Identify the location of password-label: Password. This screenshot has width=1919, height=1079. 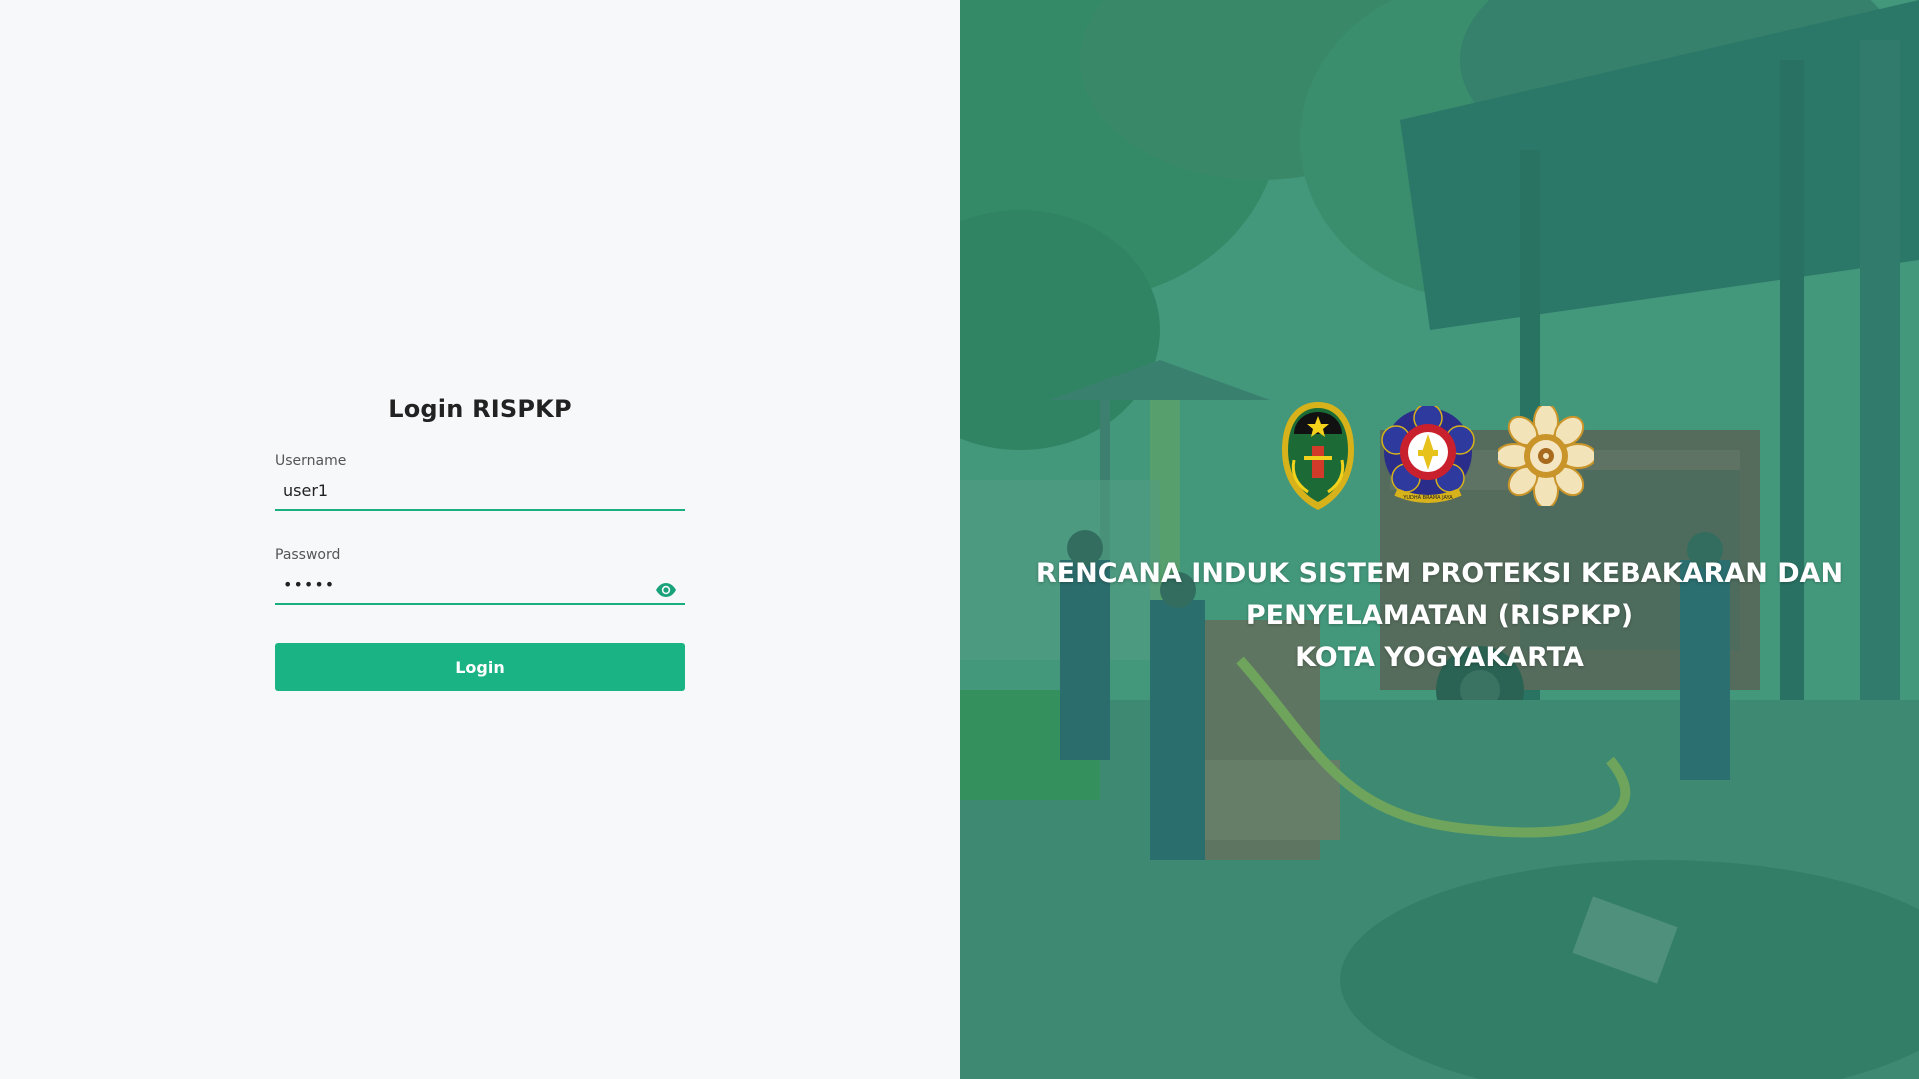
(308, 555).